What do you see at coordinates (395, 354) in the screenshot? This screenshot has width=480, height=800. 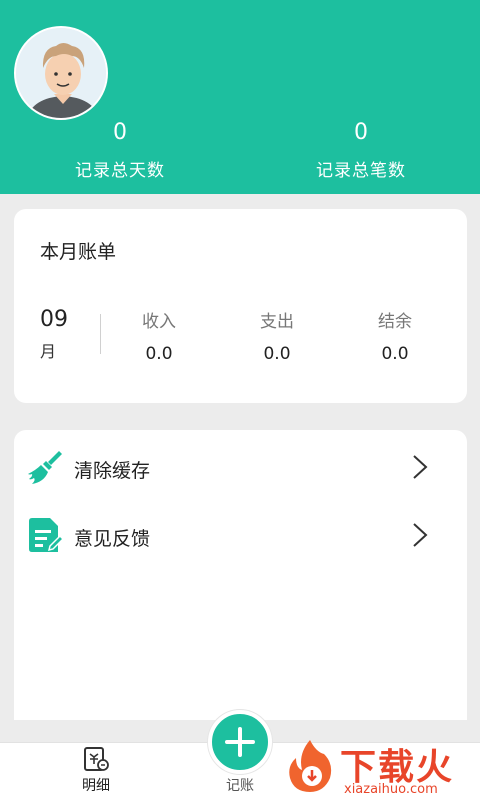 I see `balance-value: 0.0` at bounding box center [395, 354].